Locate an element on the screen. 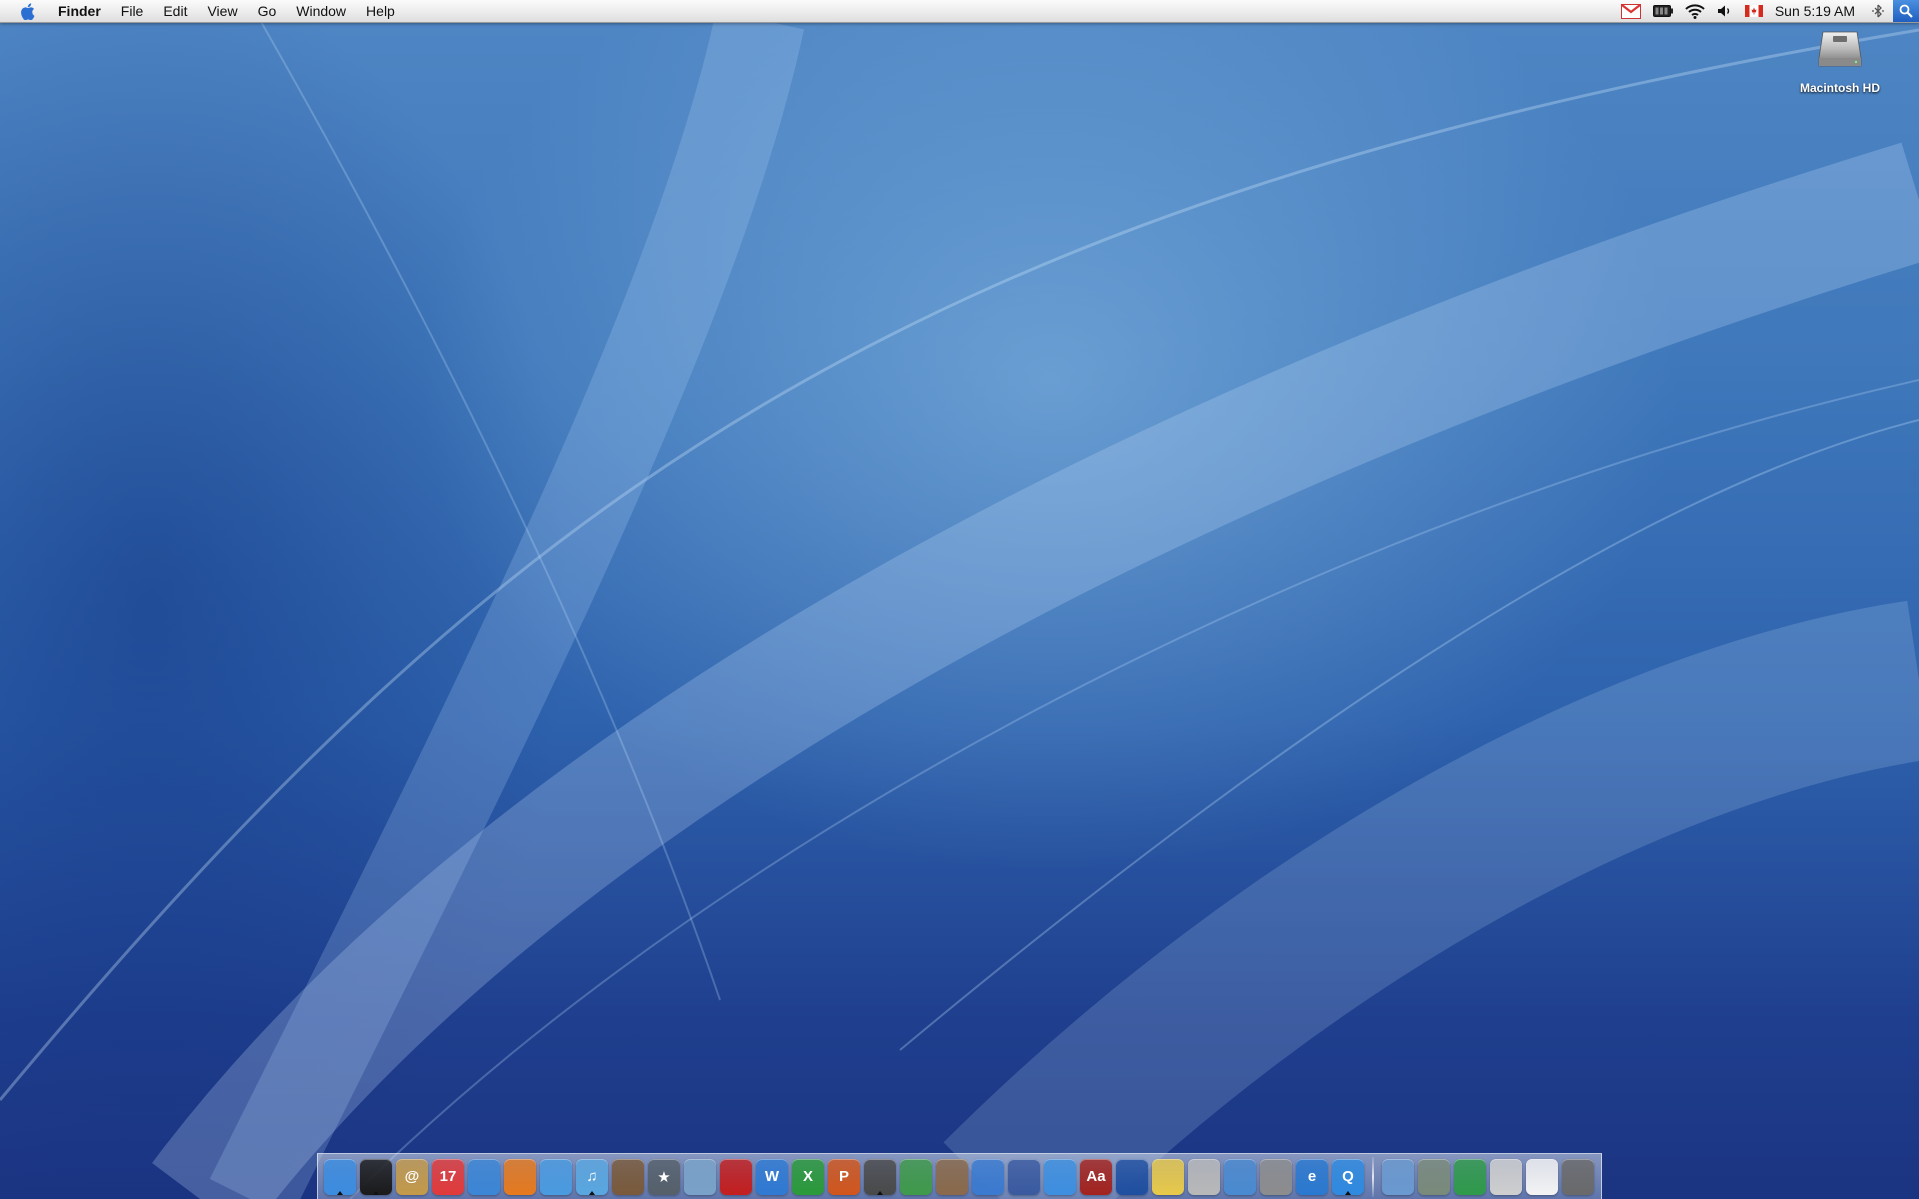  menu-clock: Sun 5:19 AM is located at coordinates (1815, 11).